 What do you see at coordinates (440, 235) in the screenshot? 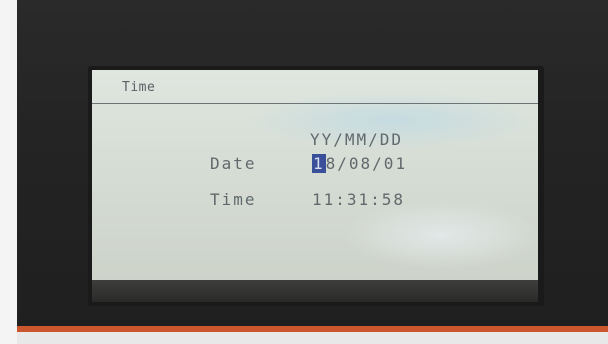
I see `screen-glare` at bounding box center [440, 235].